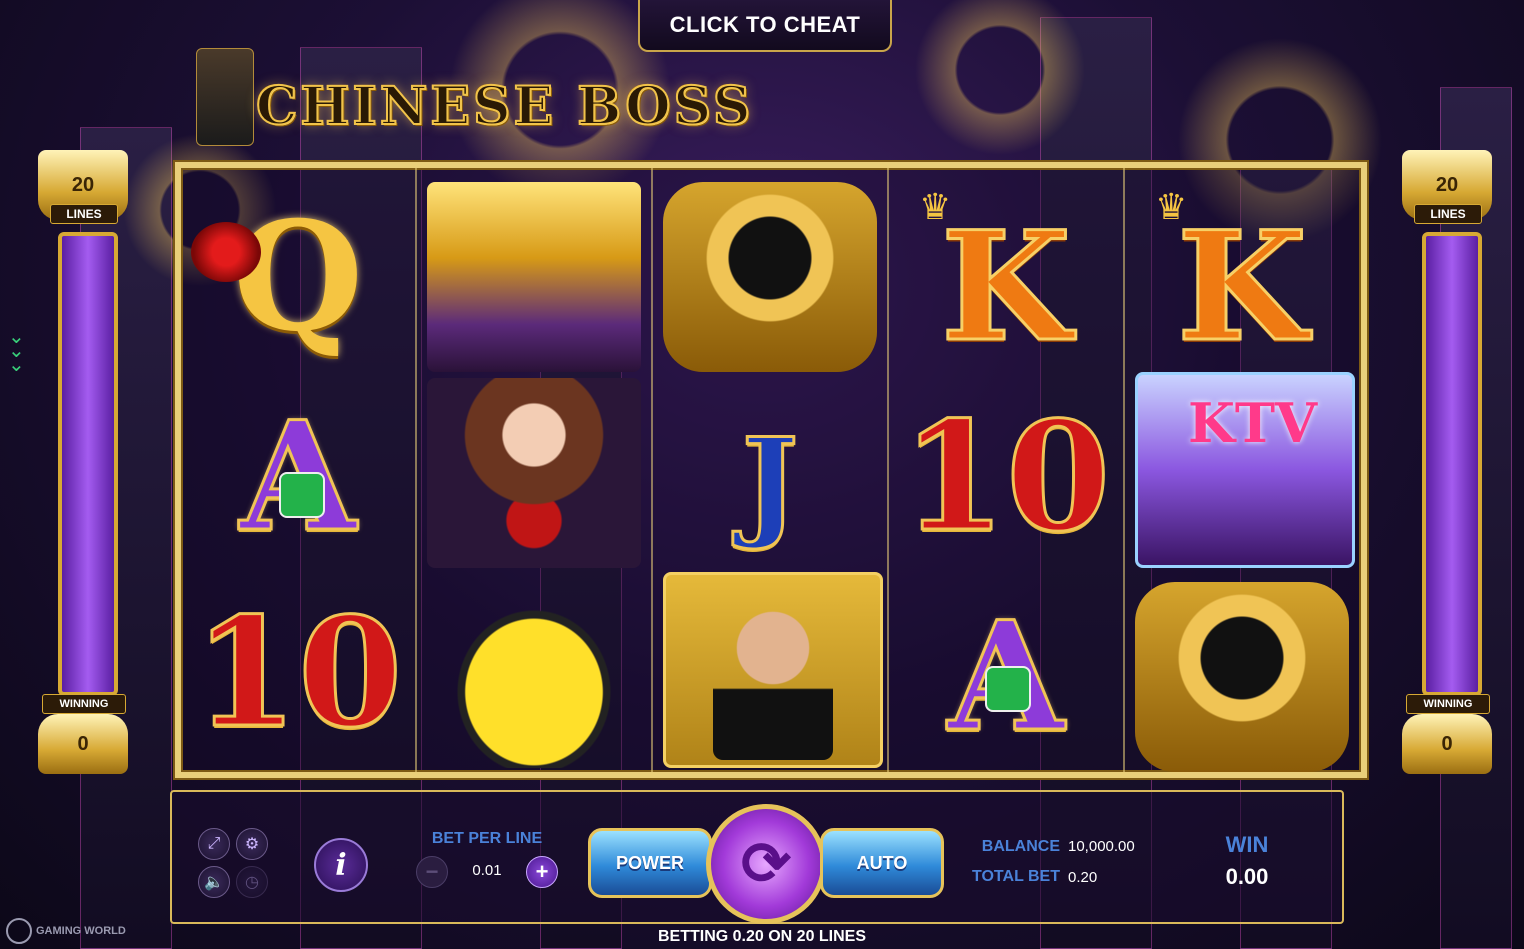 This screenshot has width=1524, height=949. What do you see at coordinates (770, 482) in the screenshot?
I see `symbol-jack: J` at bounding box center [770, 482].